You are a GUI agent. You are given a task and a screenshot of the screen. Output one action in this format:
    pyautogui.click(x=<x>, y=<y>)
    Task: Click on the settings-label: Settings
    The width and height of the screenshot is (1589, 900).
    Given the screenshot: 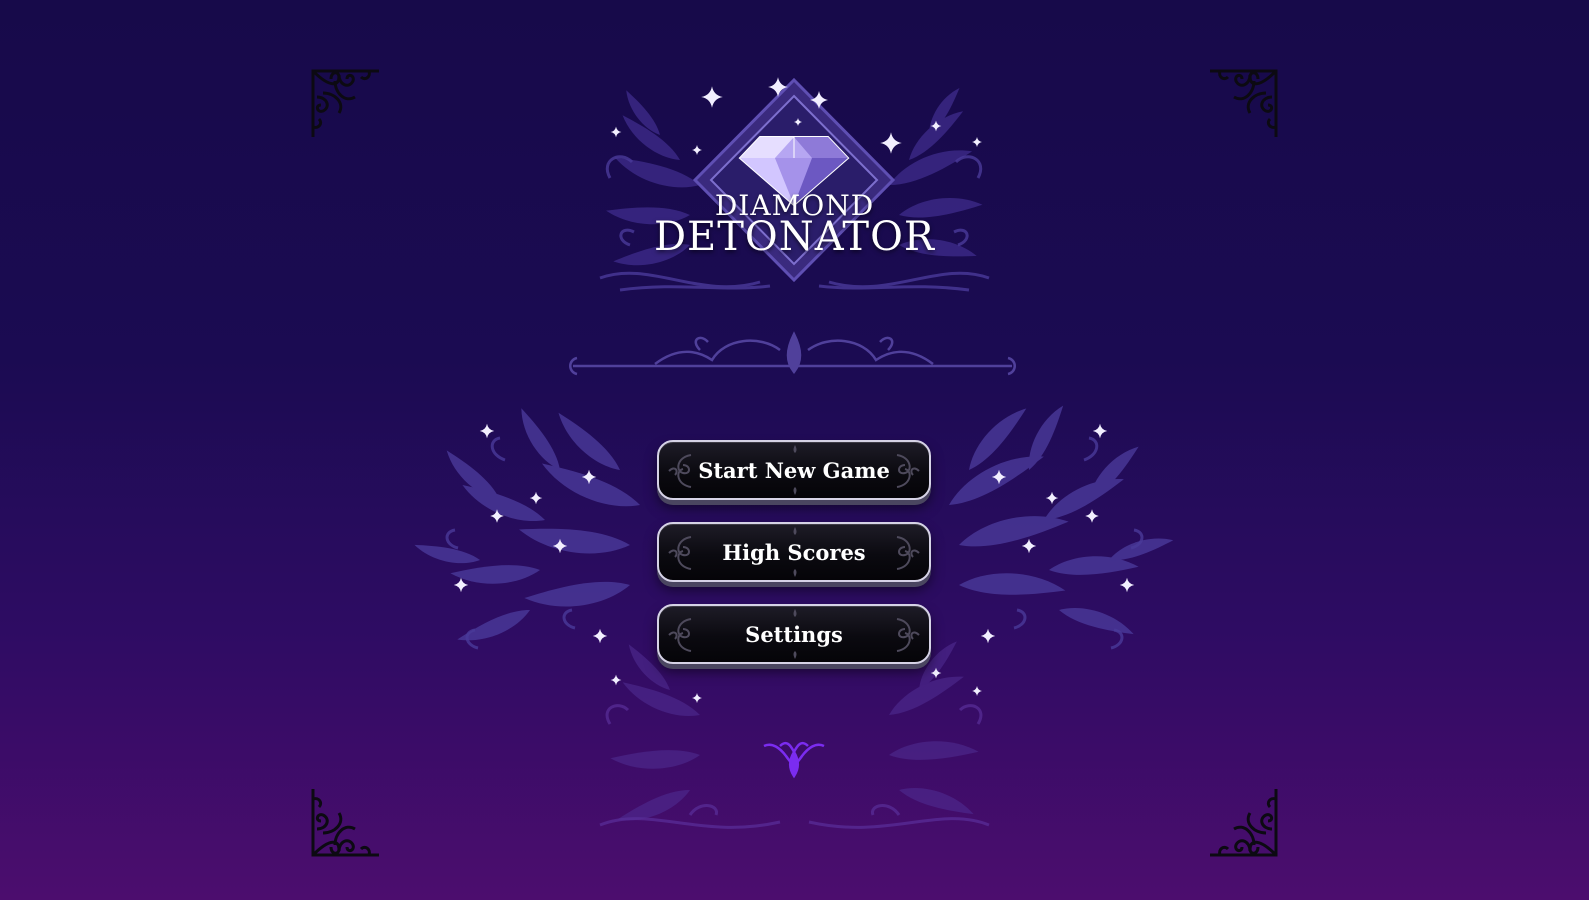 What is the action you would take?
    pyautogui.click(x=794, y=634)
    